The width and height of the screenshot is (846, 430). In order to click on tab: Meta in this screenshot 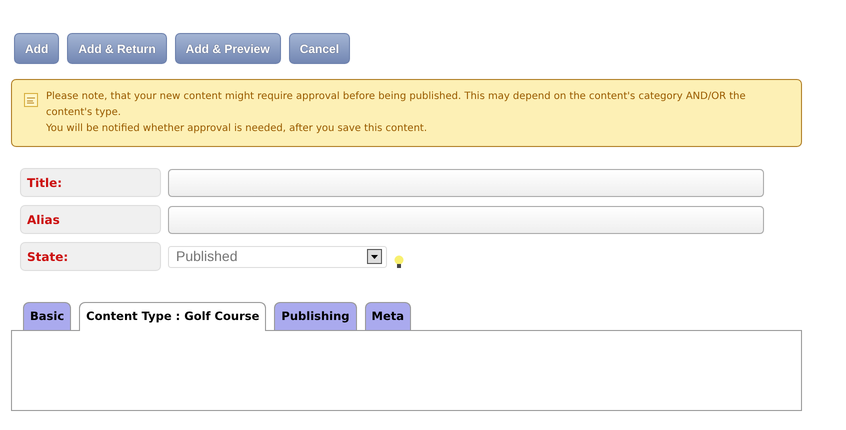, I will do `click(388, 316)`.